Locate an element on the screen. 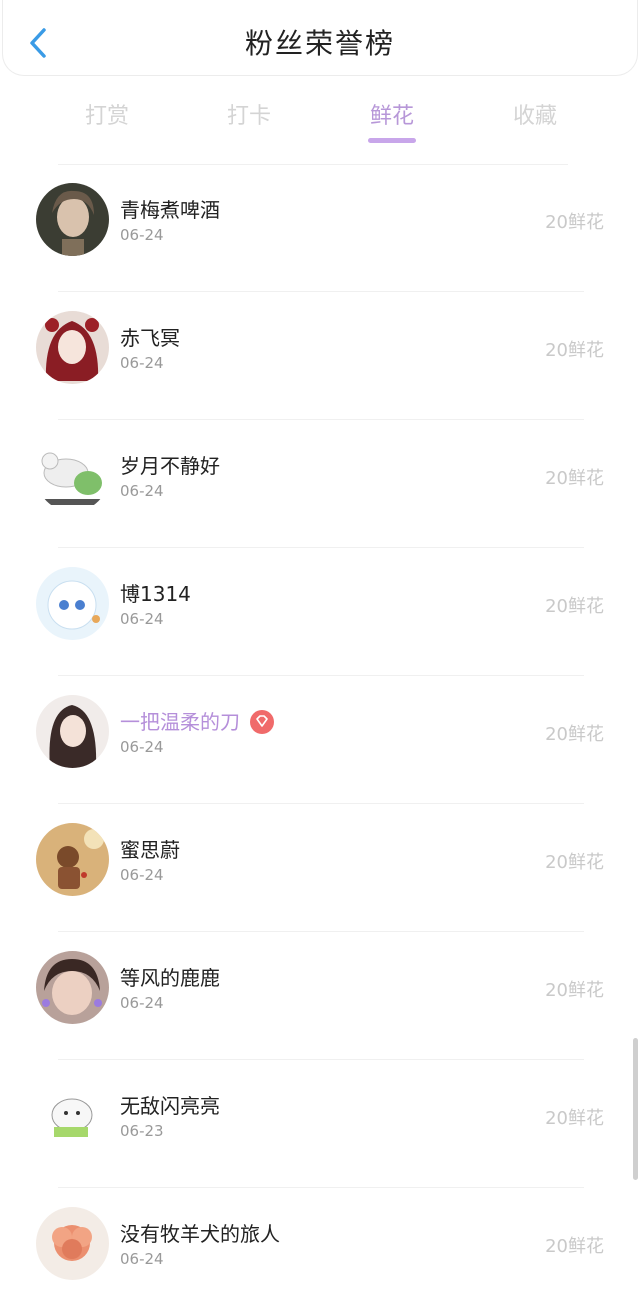  scrollbar is located at coordinates (635, 1109).